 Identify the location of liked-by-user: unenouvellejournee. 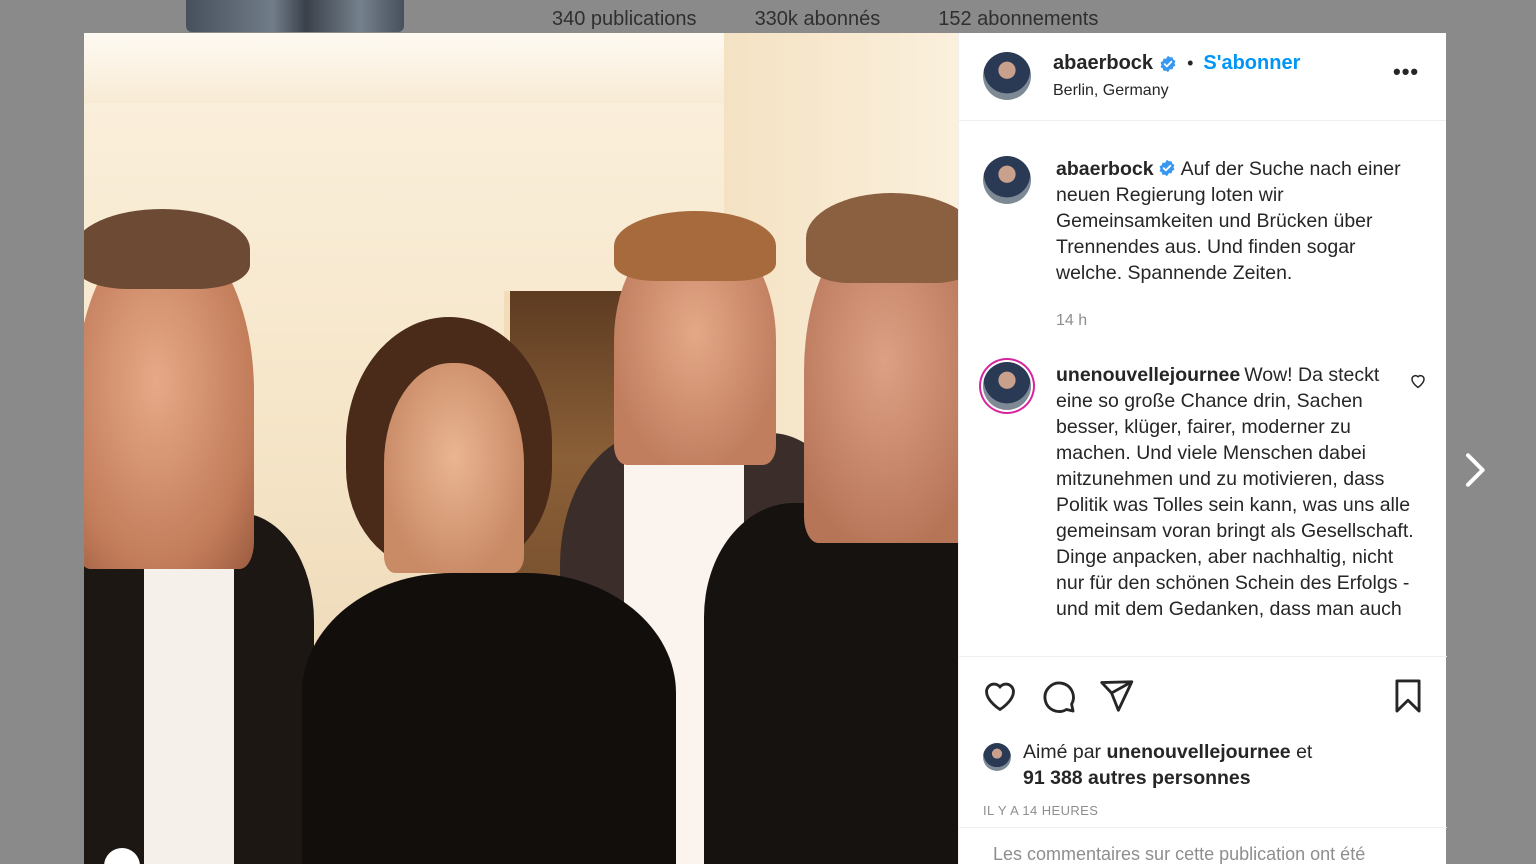
(1198, 752).